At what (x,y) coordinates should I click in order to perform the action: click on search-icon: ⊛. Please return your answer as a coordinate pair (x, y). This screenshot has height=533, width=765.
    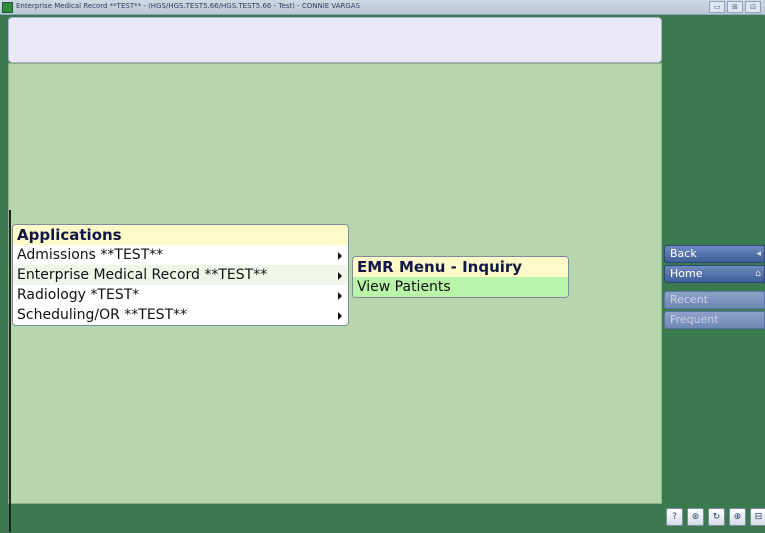
    Looking at the image, I should click on (695, 517).